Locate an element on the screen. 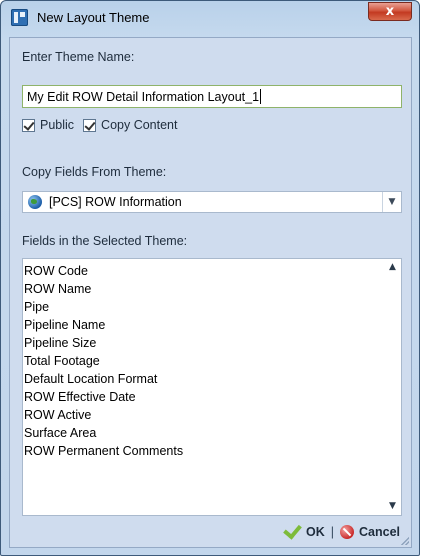  ok-button: OK is located at coordinates (315, 532).